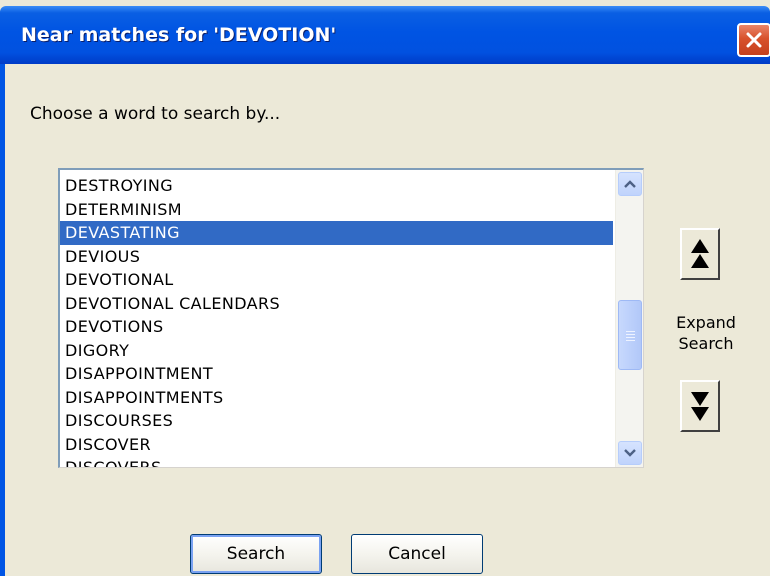 The width and height of the screenshot is (770, 576). I want to click on chevron-up-icon, so click(630, 184).